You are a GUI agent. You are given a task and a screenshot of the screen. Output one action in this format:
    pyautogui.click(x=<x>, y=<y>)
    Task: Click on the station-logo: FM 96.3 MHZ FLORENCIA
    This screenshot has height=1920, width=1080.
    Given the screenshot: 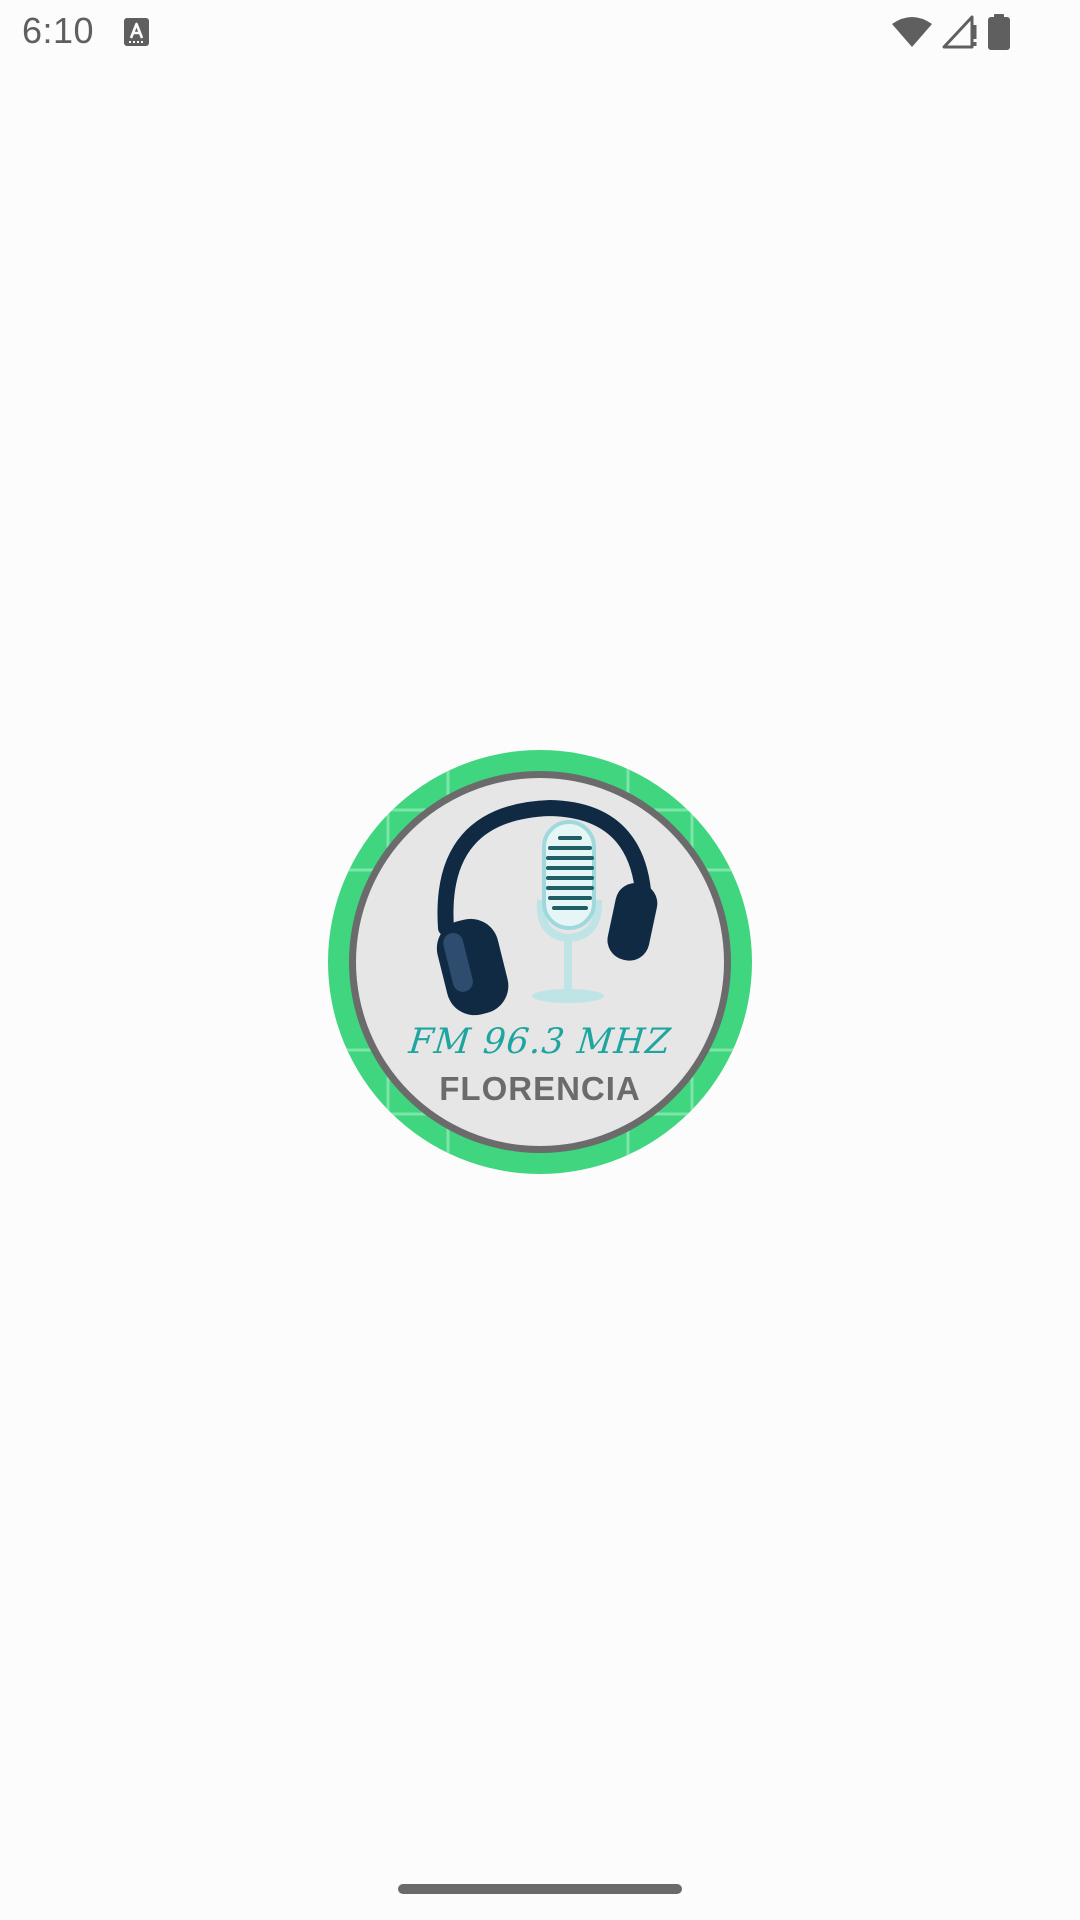 What is the action you would take?
    pyautogui.click(x=540, y=962)
    